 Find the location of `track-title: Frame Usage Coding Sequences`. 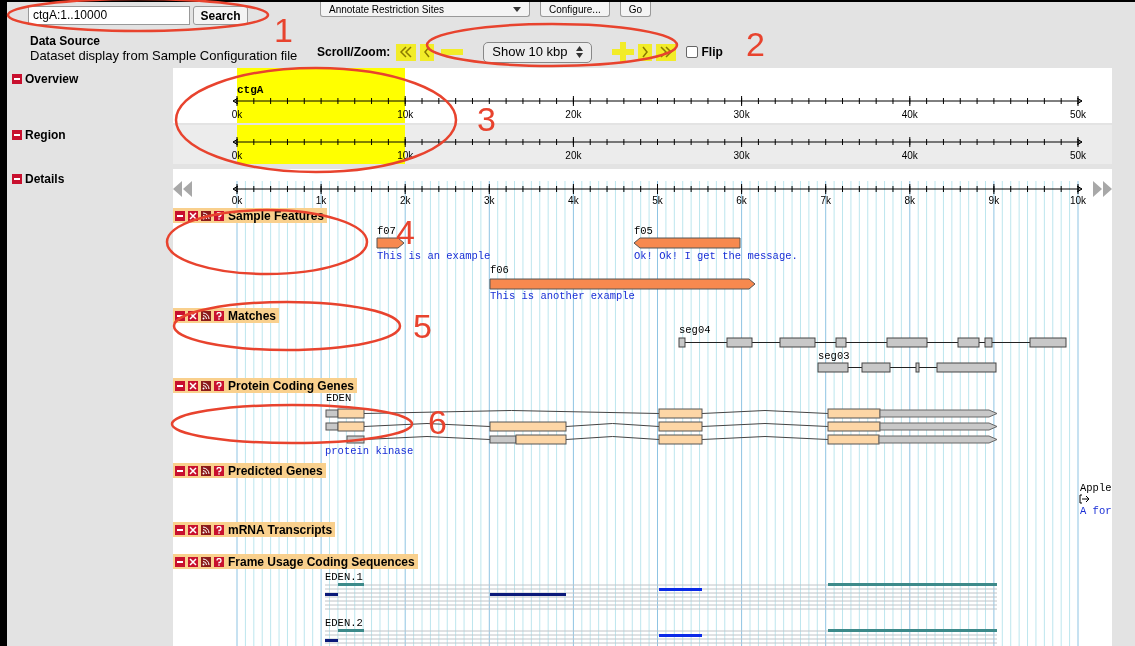

track-title: Frame Usage Coding Sequences is located at coordinates (321, 562).